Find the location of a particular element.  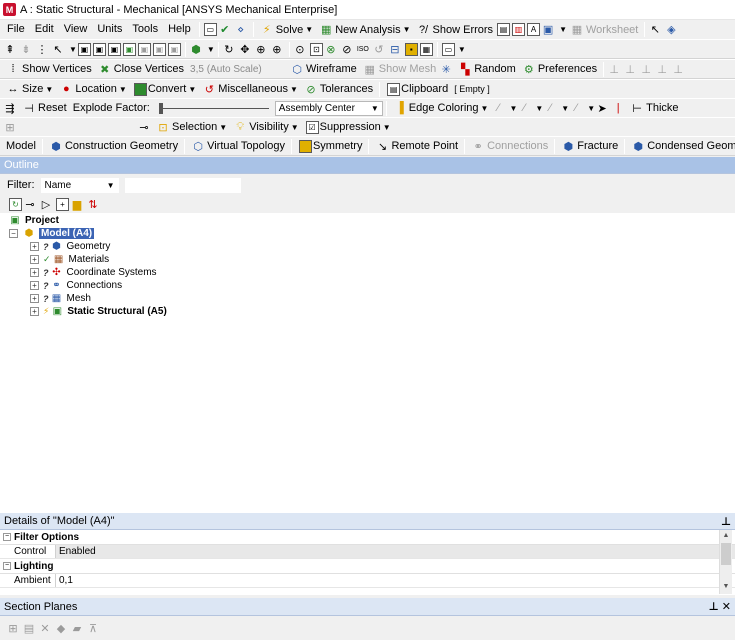

scroll-down-icon: ▼ is located at coordinates (726, 587).